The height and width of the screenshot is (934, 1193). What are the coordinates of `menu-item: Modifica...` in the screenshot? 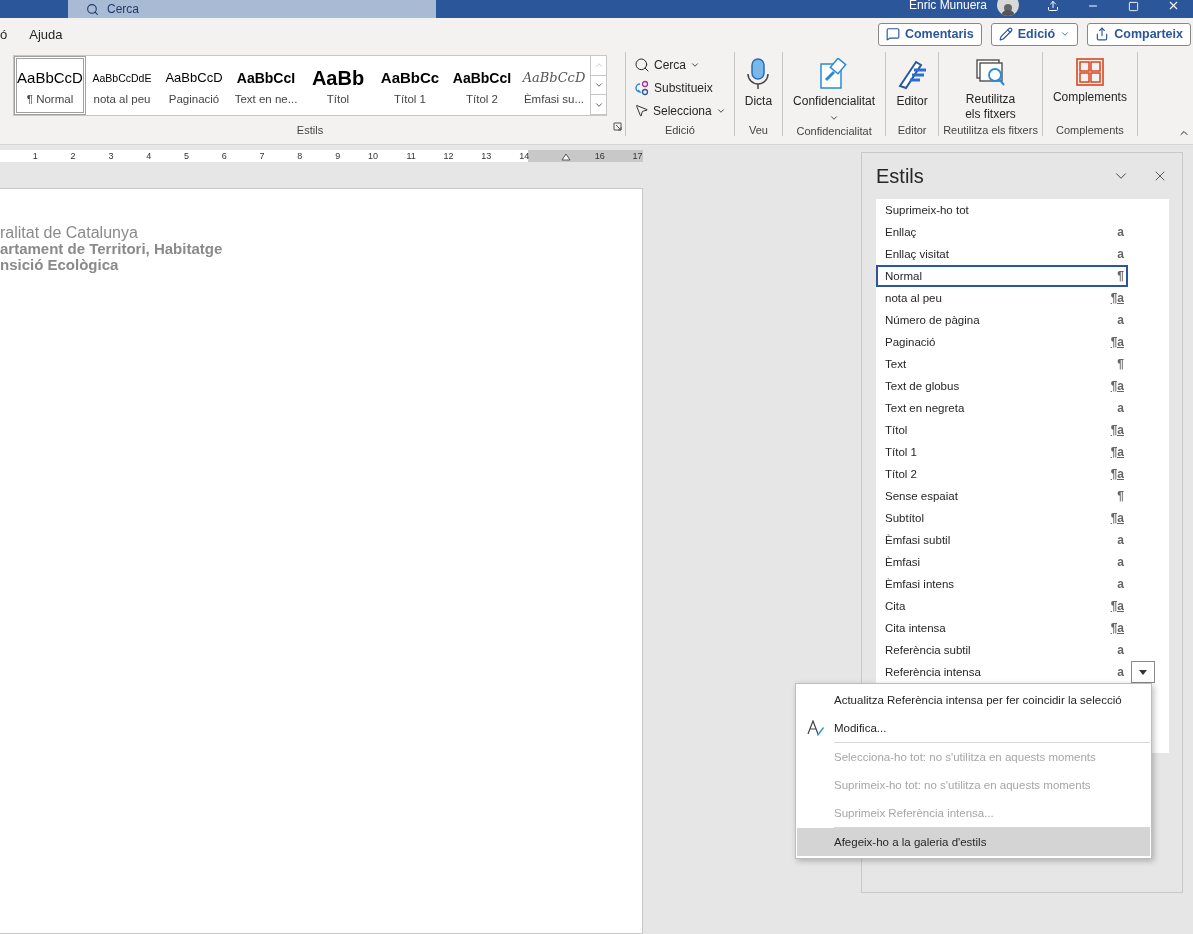 It's located at (973, 728).